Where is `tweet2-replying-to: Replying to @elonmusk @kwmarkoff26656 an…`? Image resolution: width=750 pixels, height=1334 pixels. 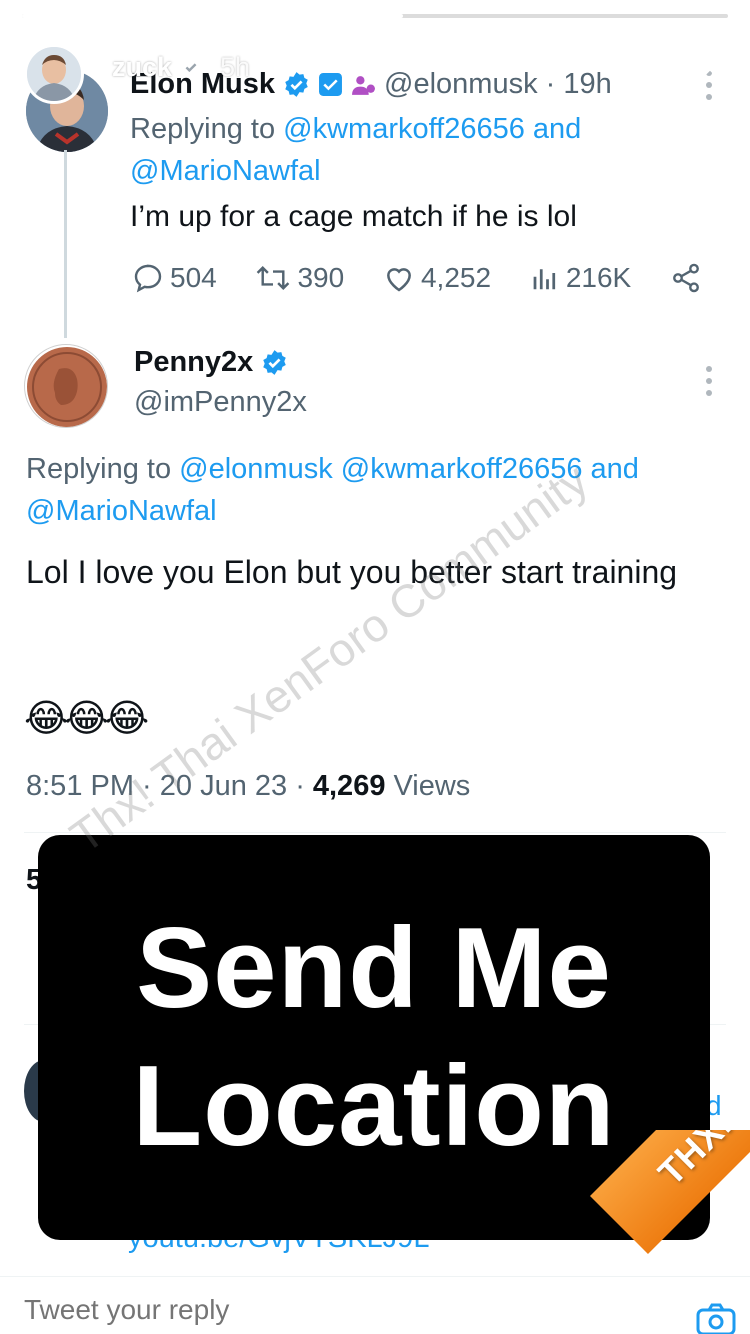
tweet2-replying-to: Replying to @elonmusk @kwmarkoff26656 an… is located at coordinates (376, 490).